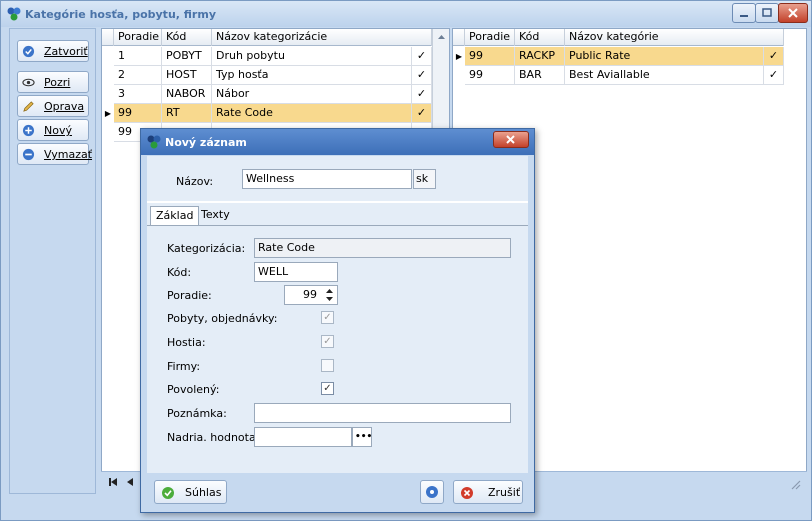  I want to click on delete-button: Vymazať, so click(55, 154).